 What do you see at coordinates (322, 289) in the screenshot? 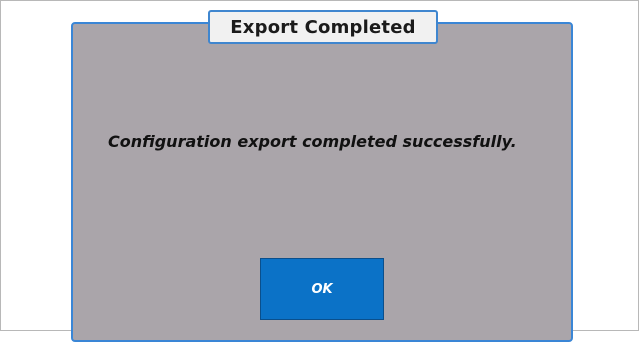
I see `ok-button: OK` at bounding box center [322, 289].